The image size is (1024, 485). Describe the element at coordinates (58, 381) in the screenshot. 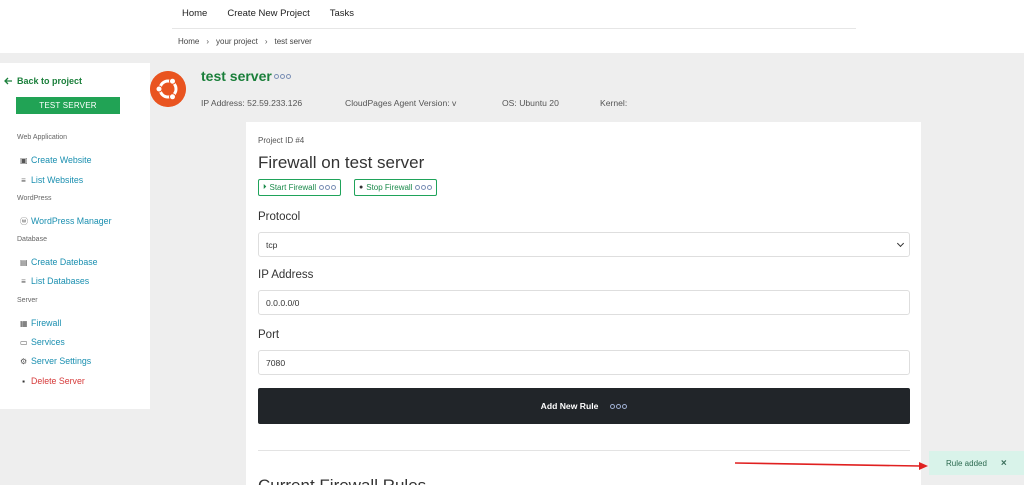

I see `sidebar-item-label: Delete Server` at that location.